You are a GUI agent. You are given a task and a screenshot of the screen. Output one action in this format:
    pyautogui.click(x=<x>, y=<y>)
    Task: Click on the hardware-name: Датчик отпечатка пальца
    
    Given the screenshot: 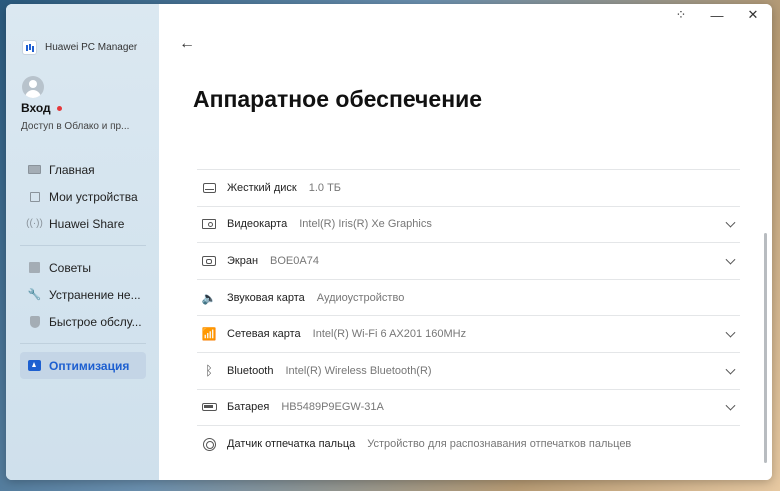 What is the action you would take?
    pyautogui.click(x=291, y=444)
    